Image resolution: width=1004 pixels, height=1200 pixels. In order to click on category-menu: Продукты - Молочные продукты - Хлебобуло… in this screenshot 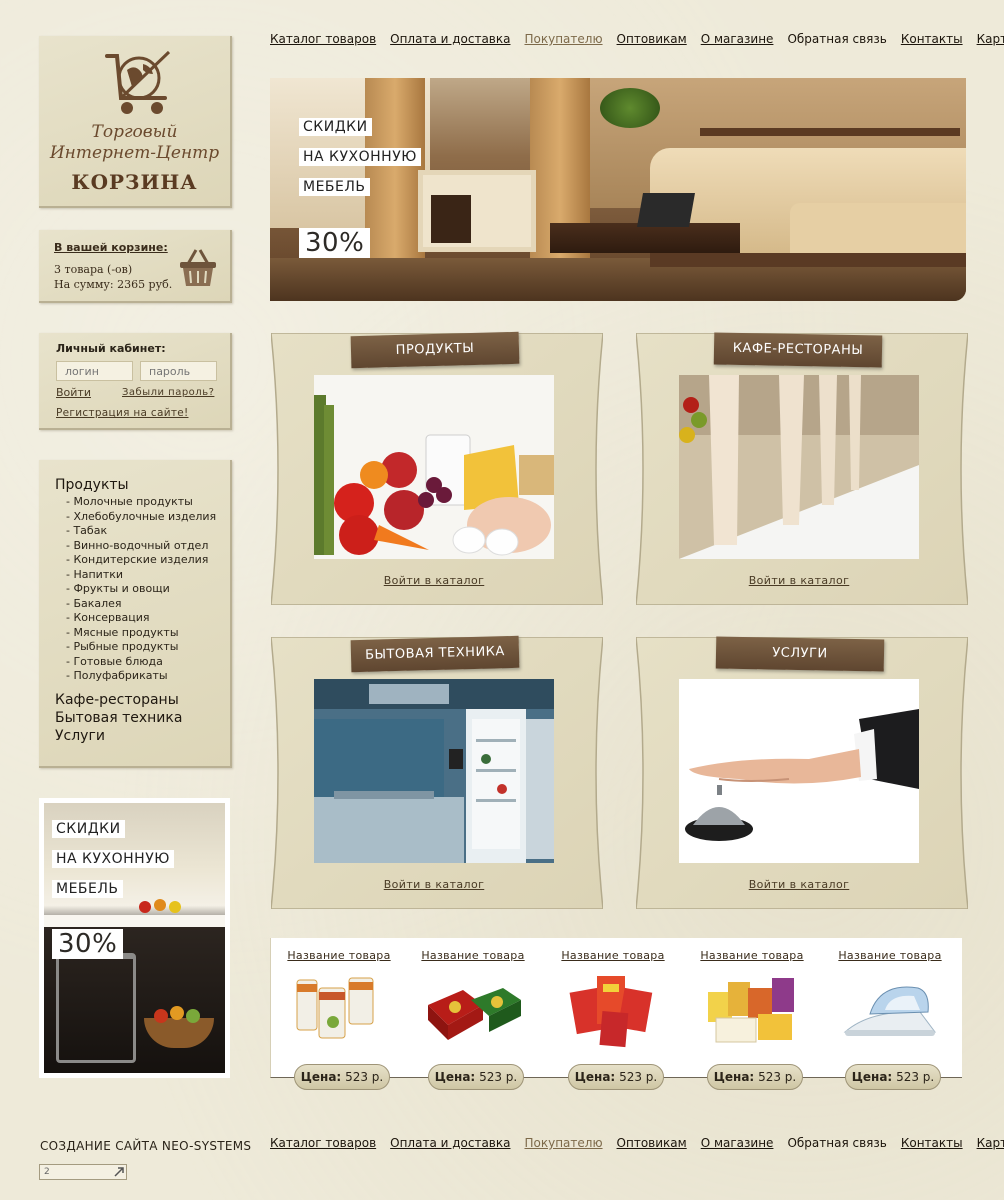, I will do `click(135, 614)`.